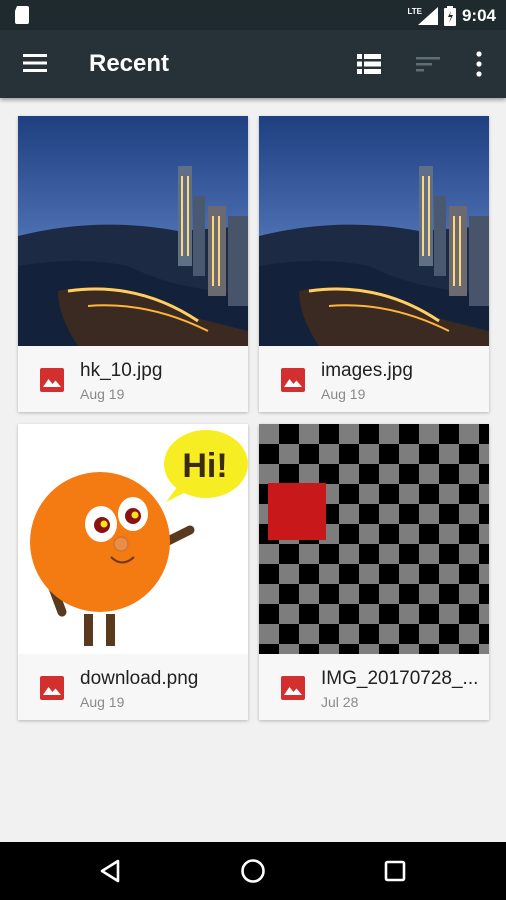 The height and width of the screenshot is (900, 506). I want to click on hamburger-menu-icon, so click(35, 63).